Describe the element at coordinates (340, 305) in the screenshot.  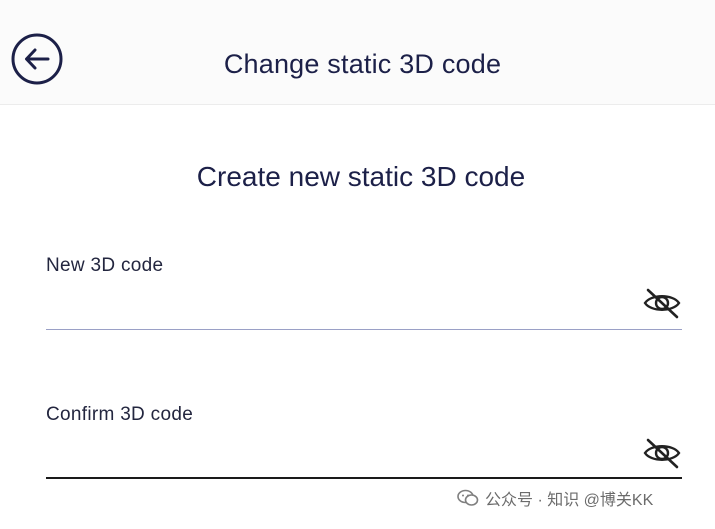
I see `new-code-input` at that location.